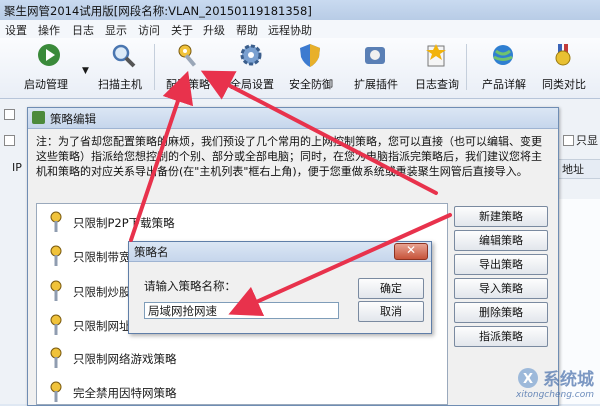 The width and height of the screenshot is (600, 406). I want to click on start-icon, so click(49, 55).